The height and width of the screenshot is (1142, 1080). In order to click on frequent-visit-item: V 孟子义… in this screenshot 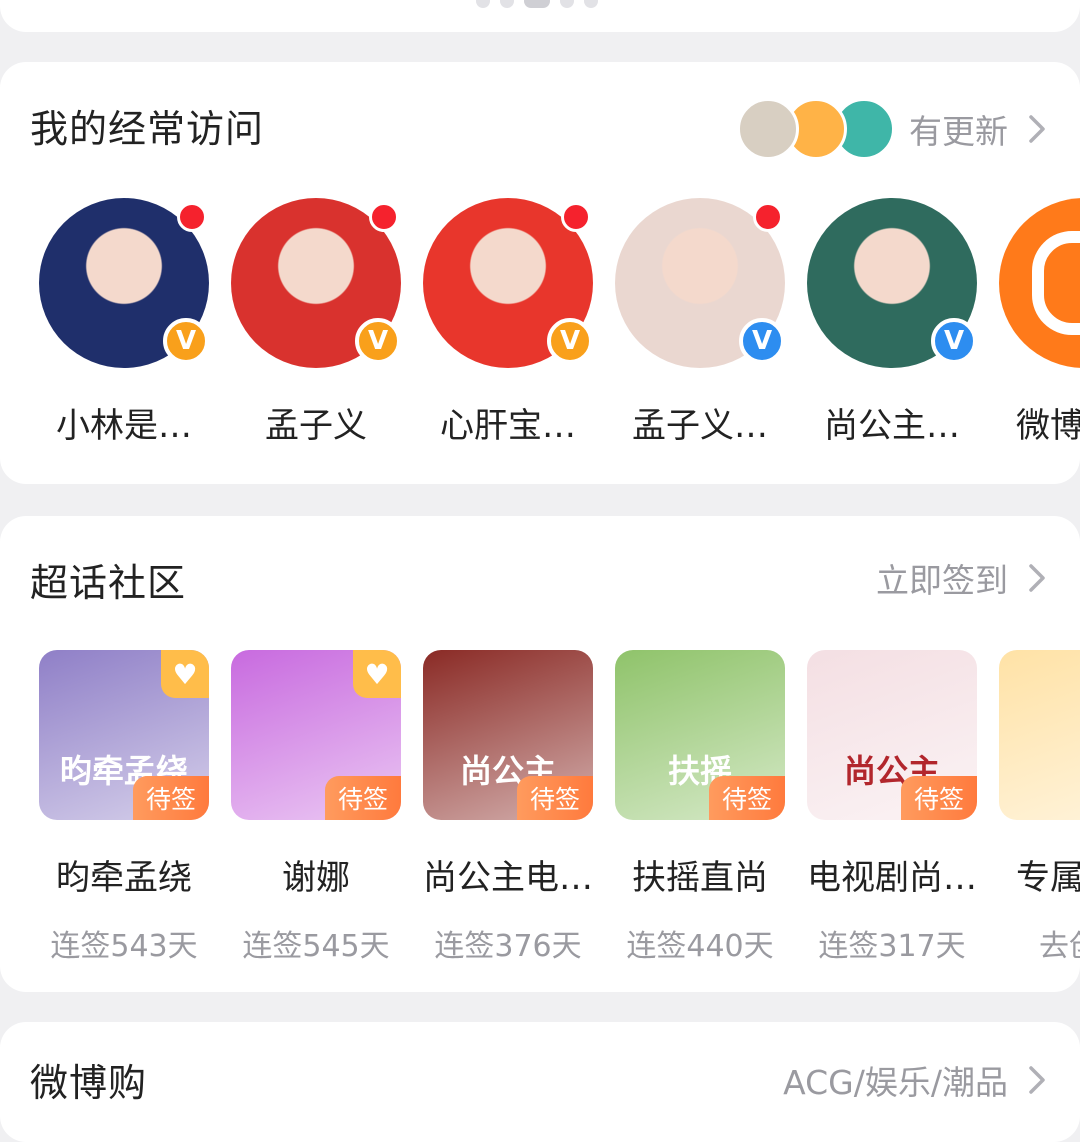, I will do `click(700, 322)`.